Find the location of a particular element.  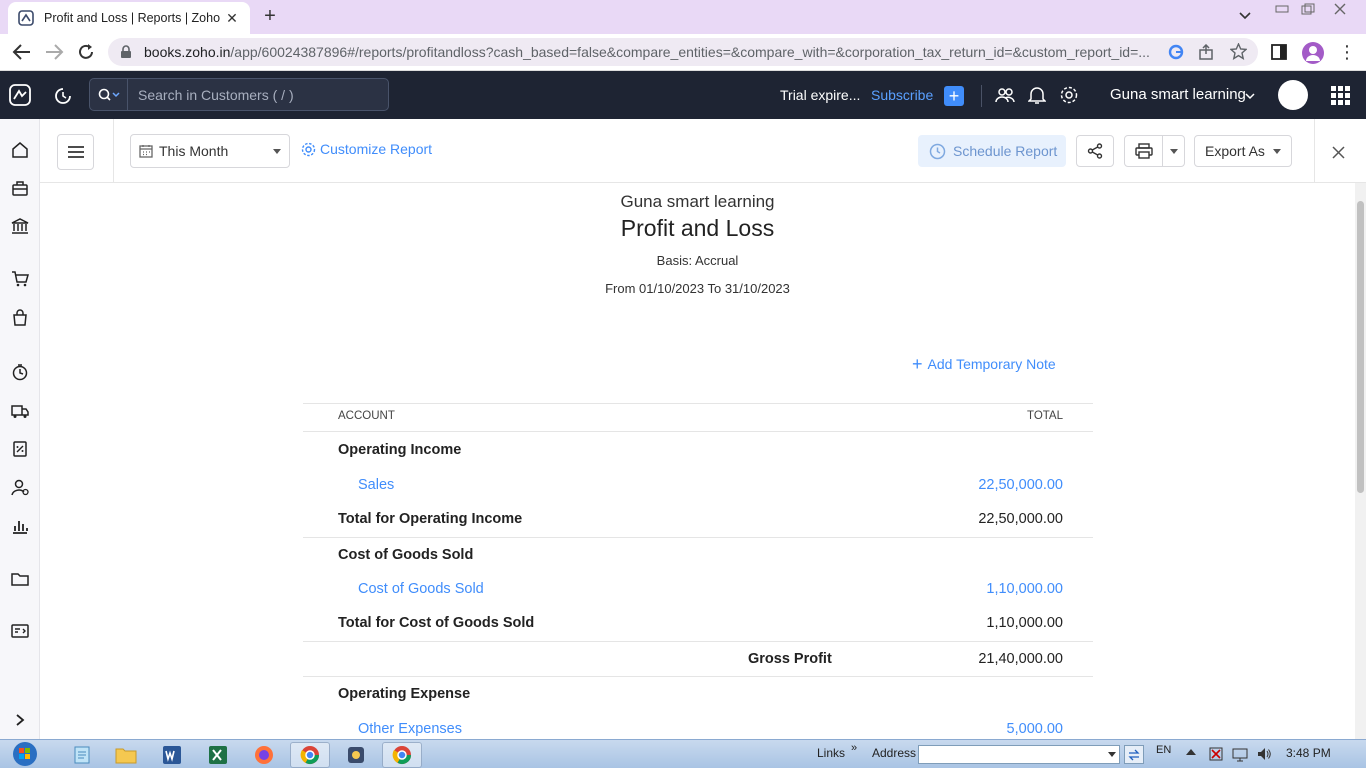

section-heading-operating-income: Operating Income is located at coordinates (400, 450).